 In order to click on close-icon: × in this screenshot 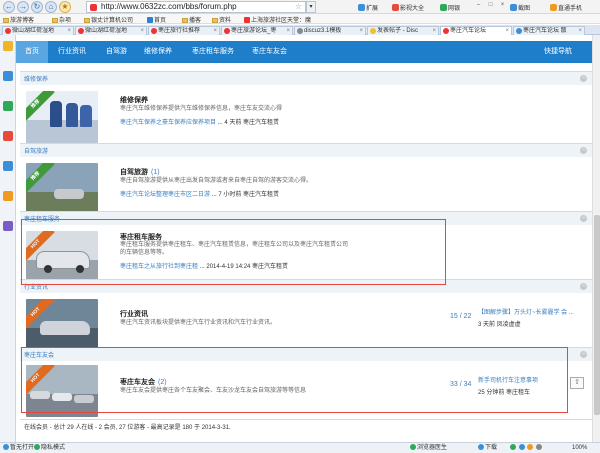, I will do `click(502, 5)`.